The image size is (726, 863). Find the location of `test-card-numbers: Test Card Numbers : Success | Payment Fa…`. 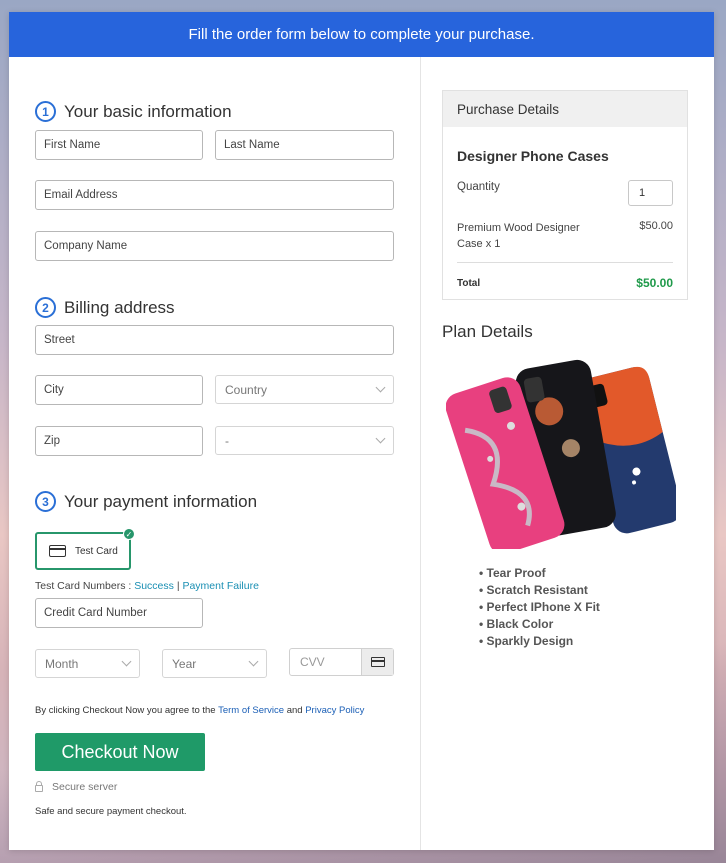

test-card-numbers: Test Card Numbers : Success | Payment Fa… is located at coordinates (147, 586).